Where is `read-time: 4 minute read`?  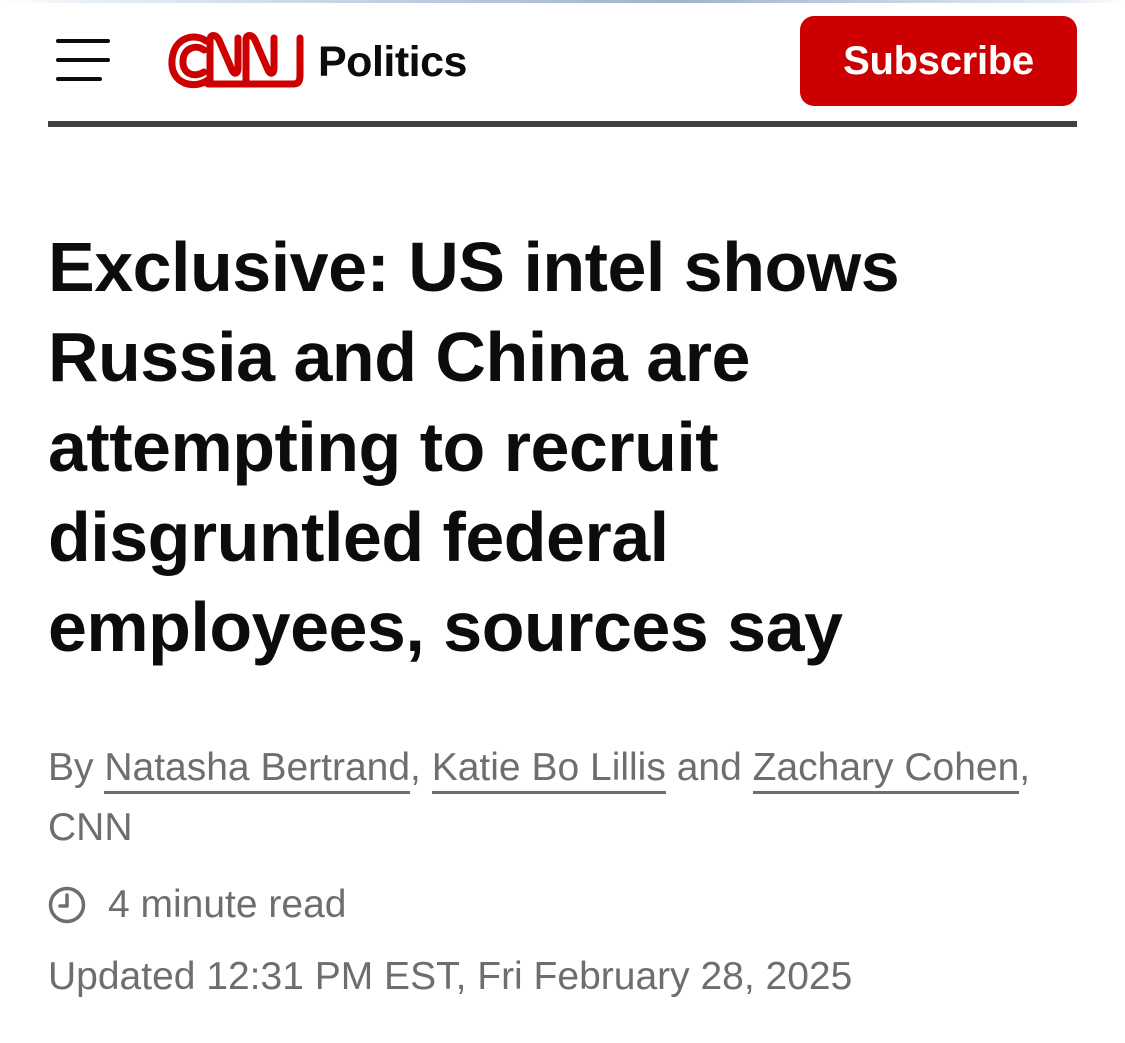
read-time: 4 minute read is located at coordinates (197, 905).